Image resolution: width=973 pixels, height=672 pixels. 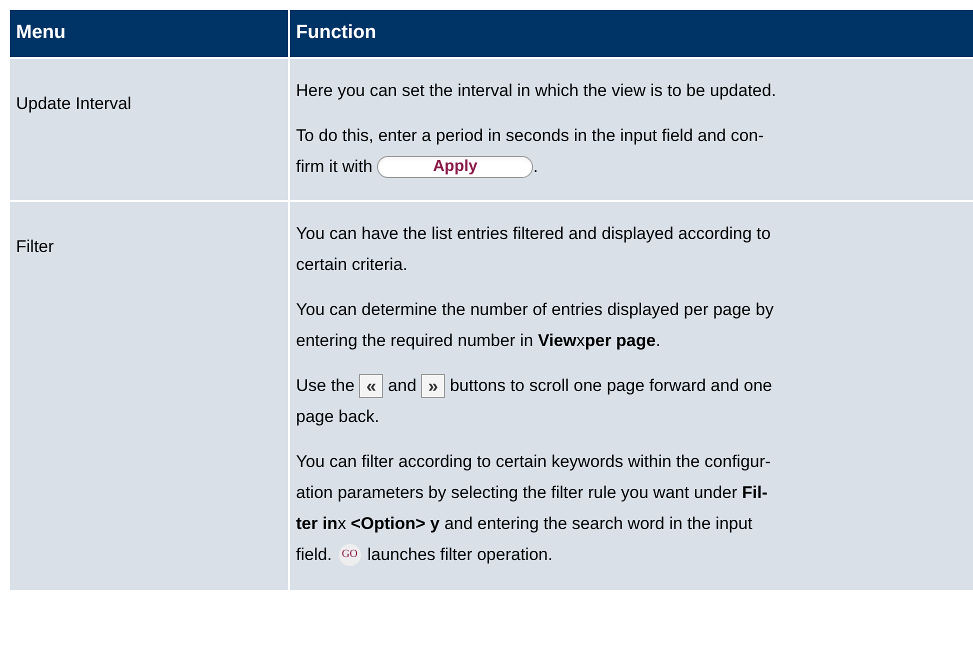 What do you see at coordinates (533, 461) in the screenshot?
I see `paragraph-text: You can filter according to certain keywords within the configur-` at bounding box center [533, 461].